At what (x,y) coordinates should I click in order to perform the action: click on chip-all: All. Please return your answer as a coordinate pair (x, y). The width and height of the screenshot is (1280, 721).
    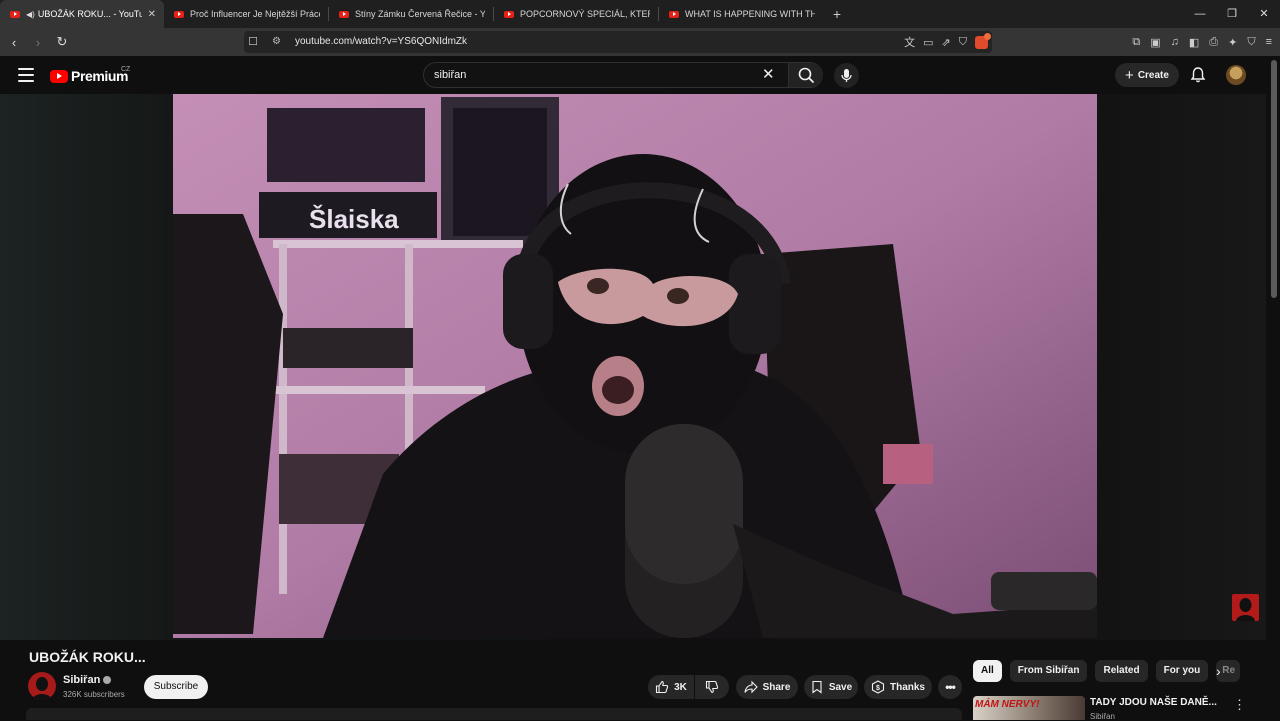
    Looking at the image, I should click on (987, 671).